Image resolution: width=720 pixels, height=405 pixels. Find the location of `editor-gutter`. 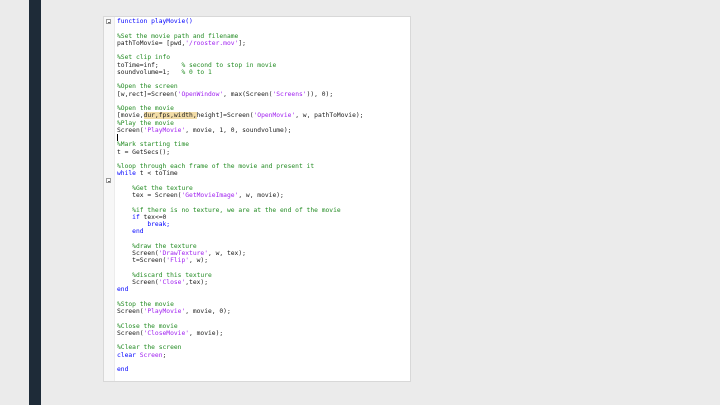

editor-gutter is located at coordinates (109, 199).